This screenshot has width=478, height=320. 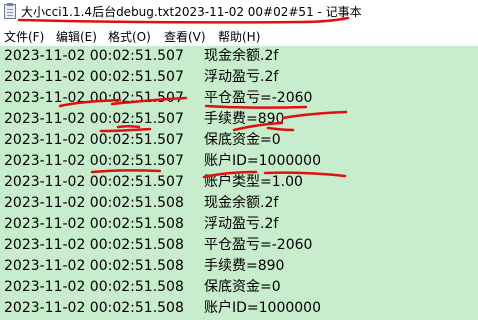 What do you see at coordinates (253, 182) in the screenshot?
I see `log-text: 账户类型=1.00` at bounding box center [253, 182].